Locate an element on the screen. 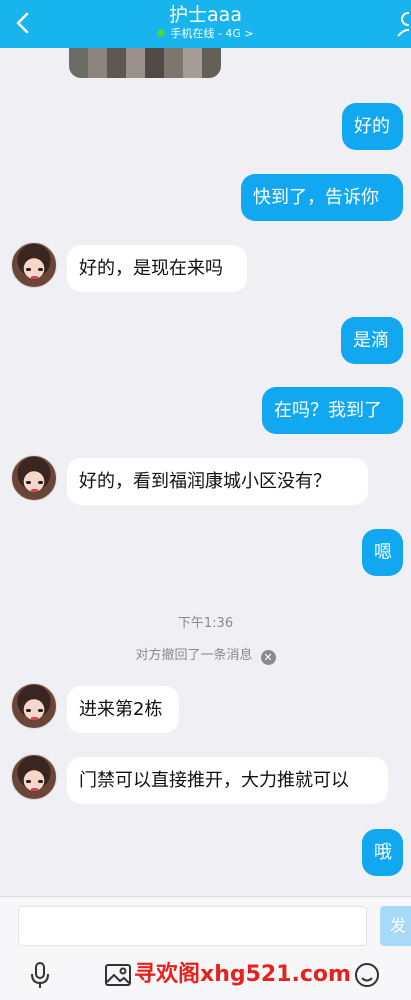  contact-name: 护士aaa is located at coordinates (205, 15).